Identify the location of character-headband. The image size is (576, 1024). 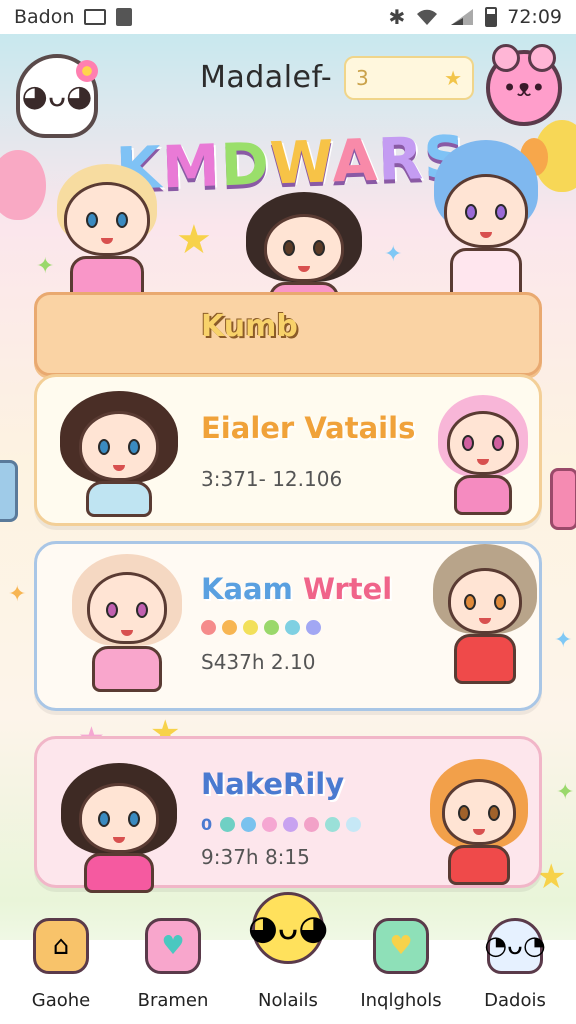
(119, 838).